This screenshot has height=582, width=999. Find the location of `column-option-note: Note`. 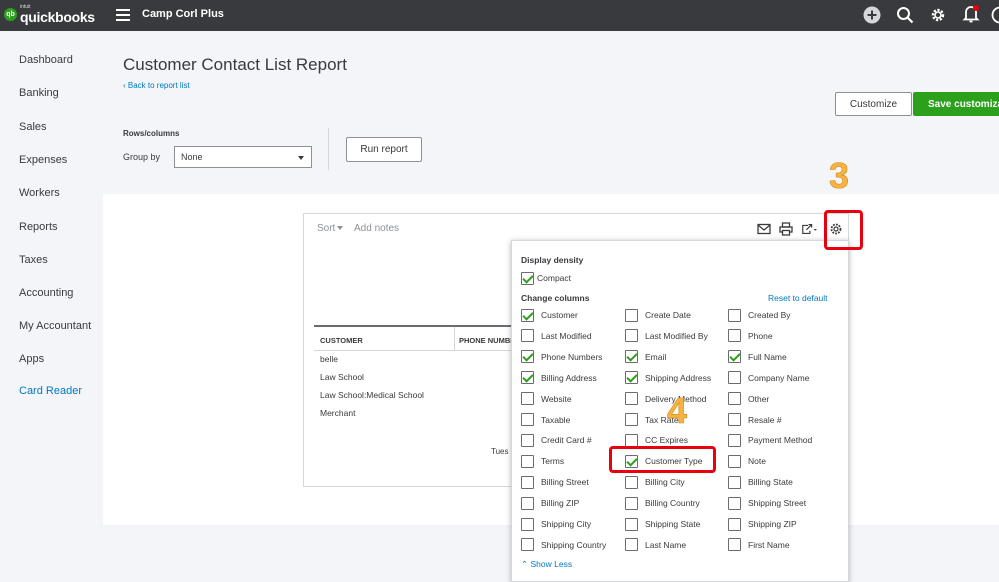

column-option-note: Note is located at coordinates (747, 461).